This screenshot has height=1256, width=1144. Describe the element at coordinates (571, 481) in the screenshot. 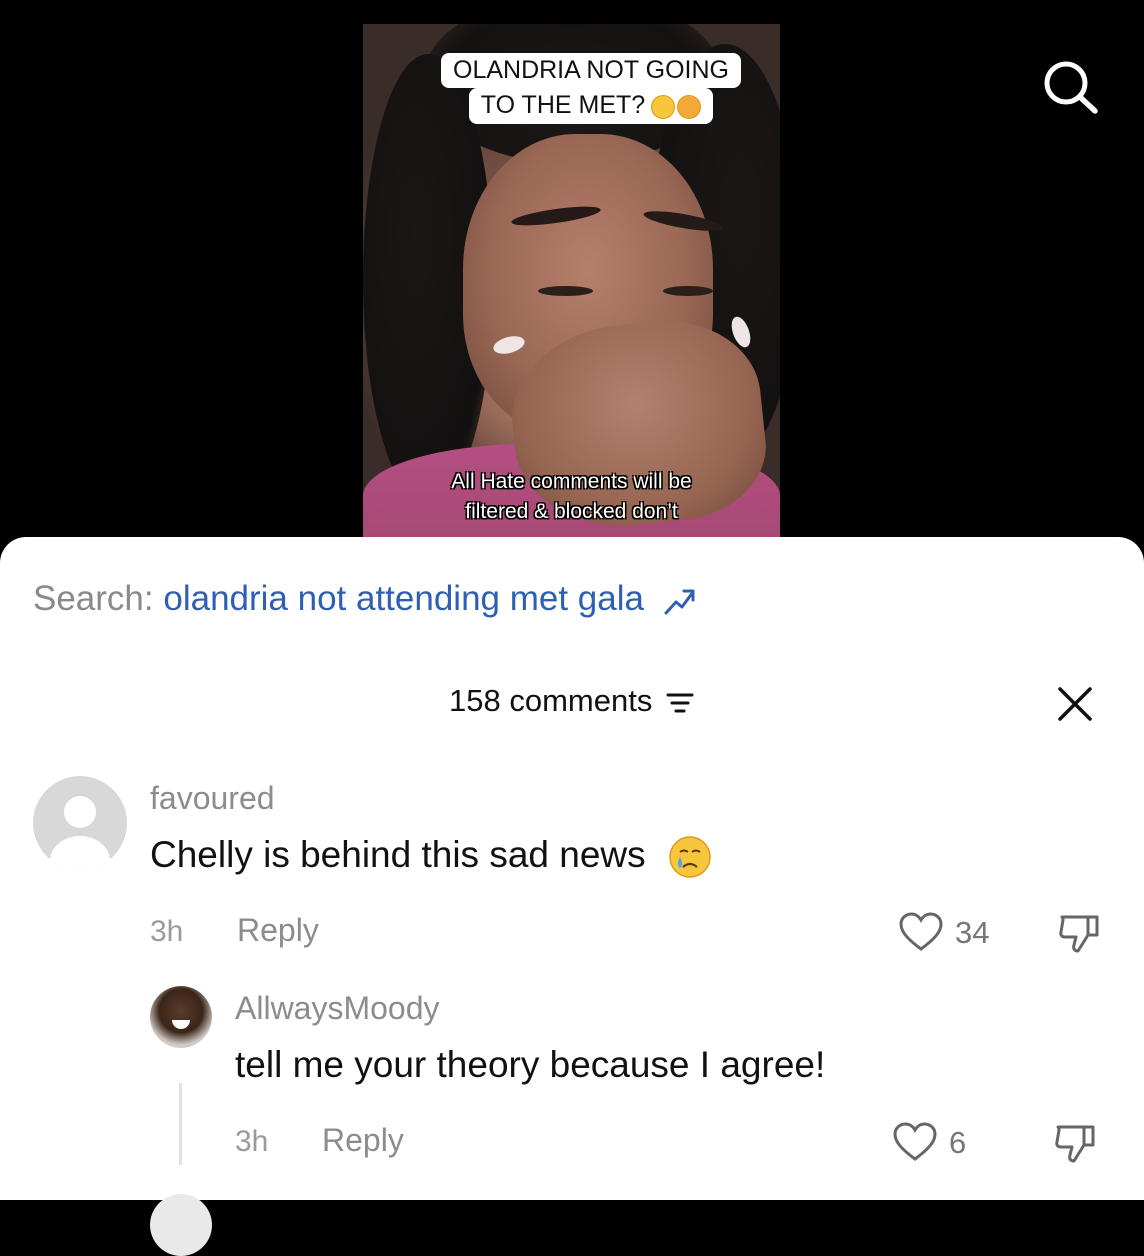

I see `caption-line: All Hate comments will be` at that location.